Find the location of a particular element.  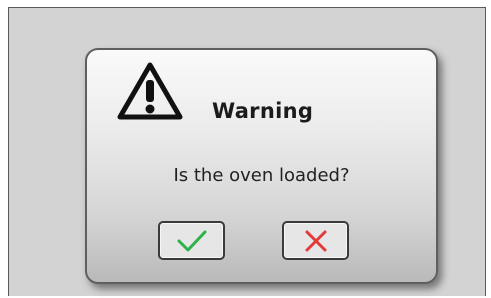

checkmark-icon is located at coordinates (191, 240).